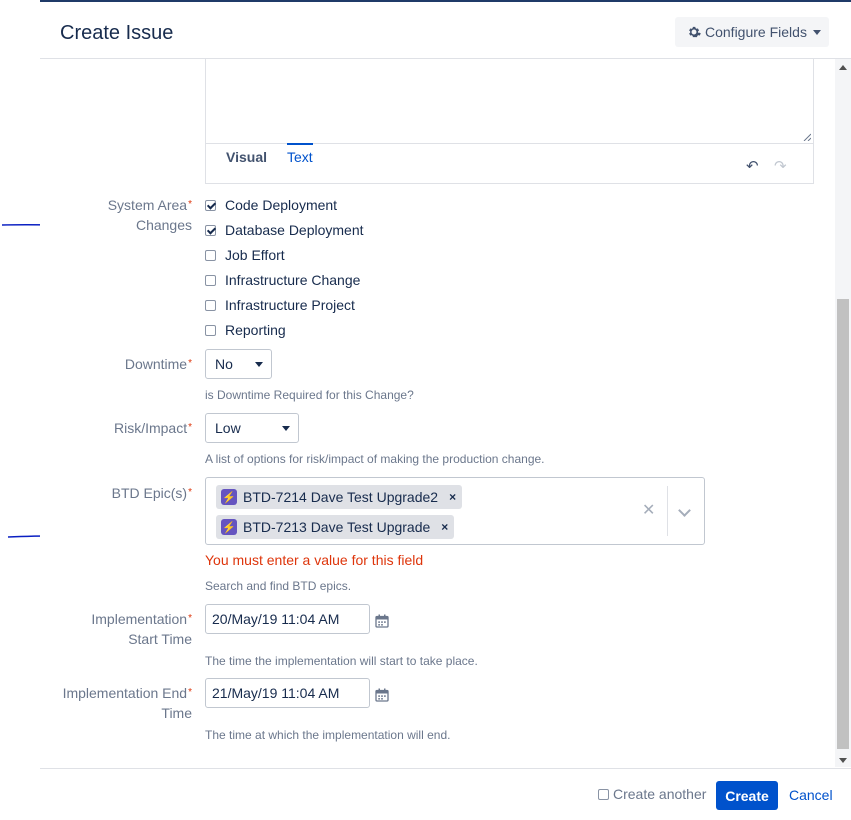 This screenshot has height=820, width=851. I want to click on downtime-select: No, so click(238, 364).